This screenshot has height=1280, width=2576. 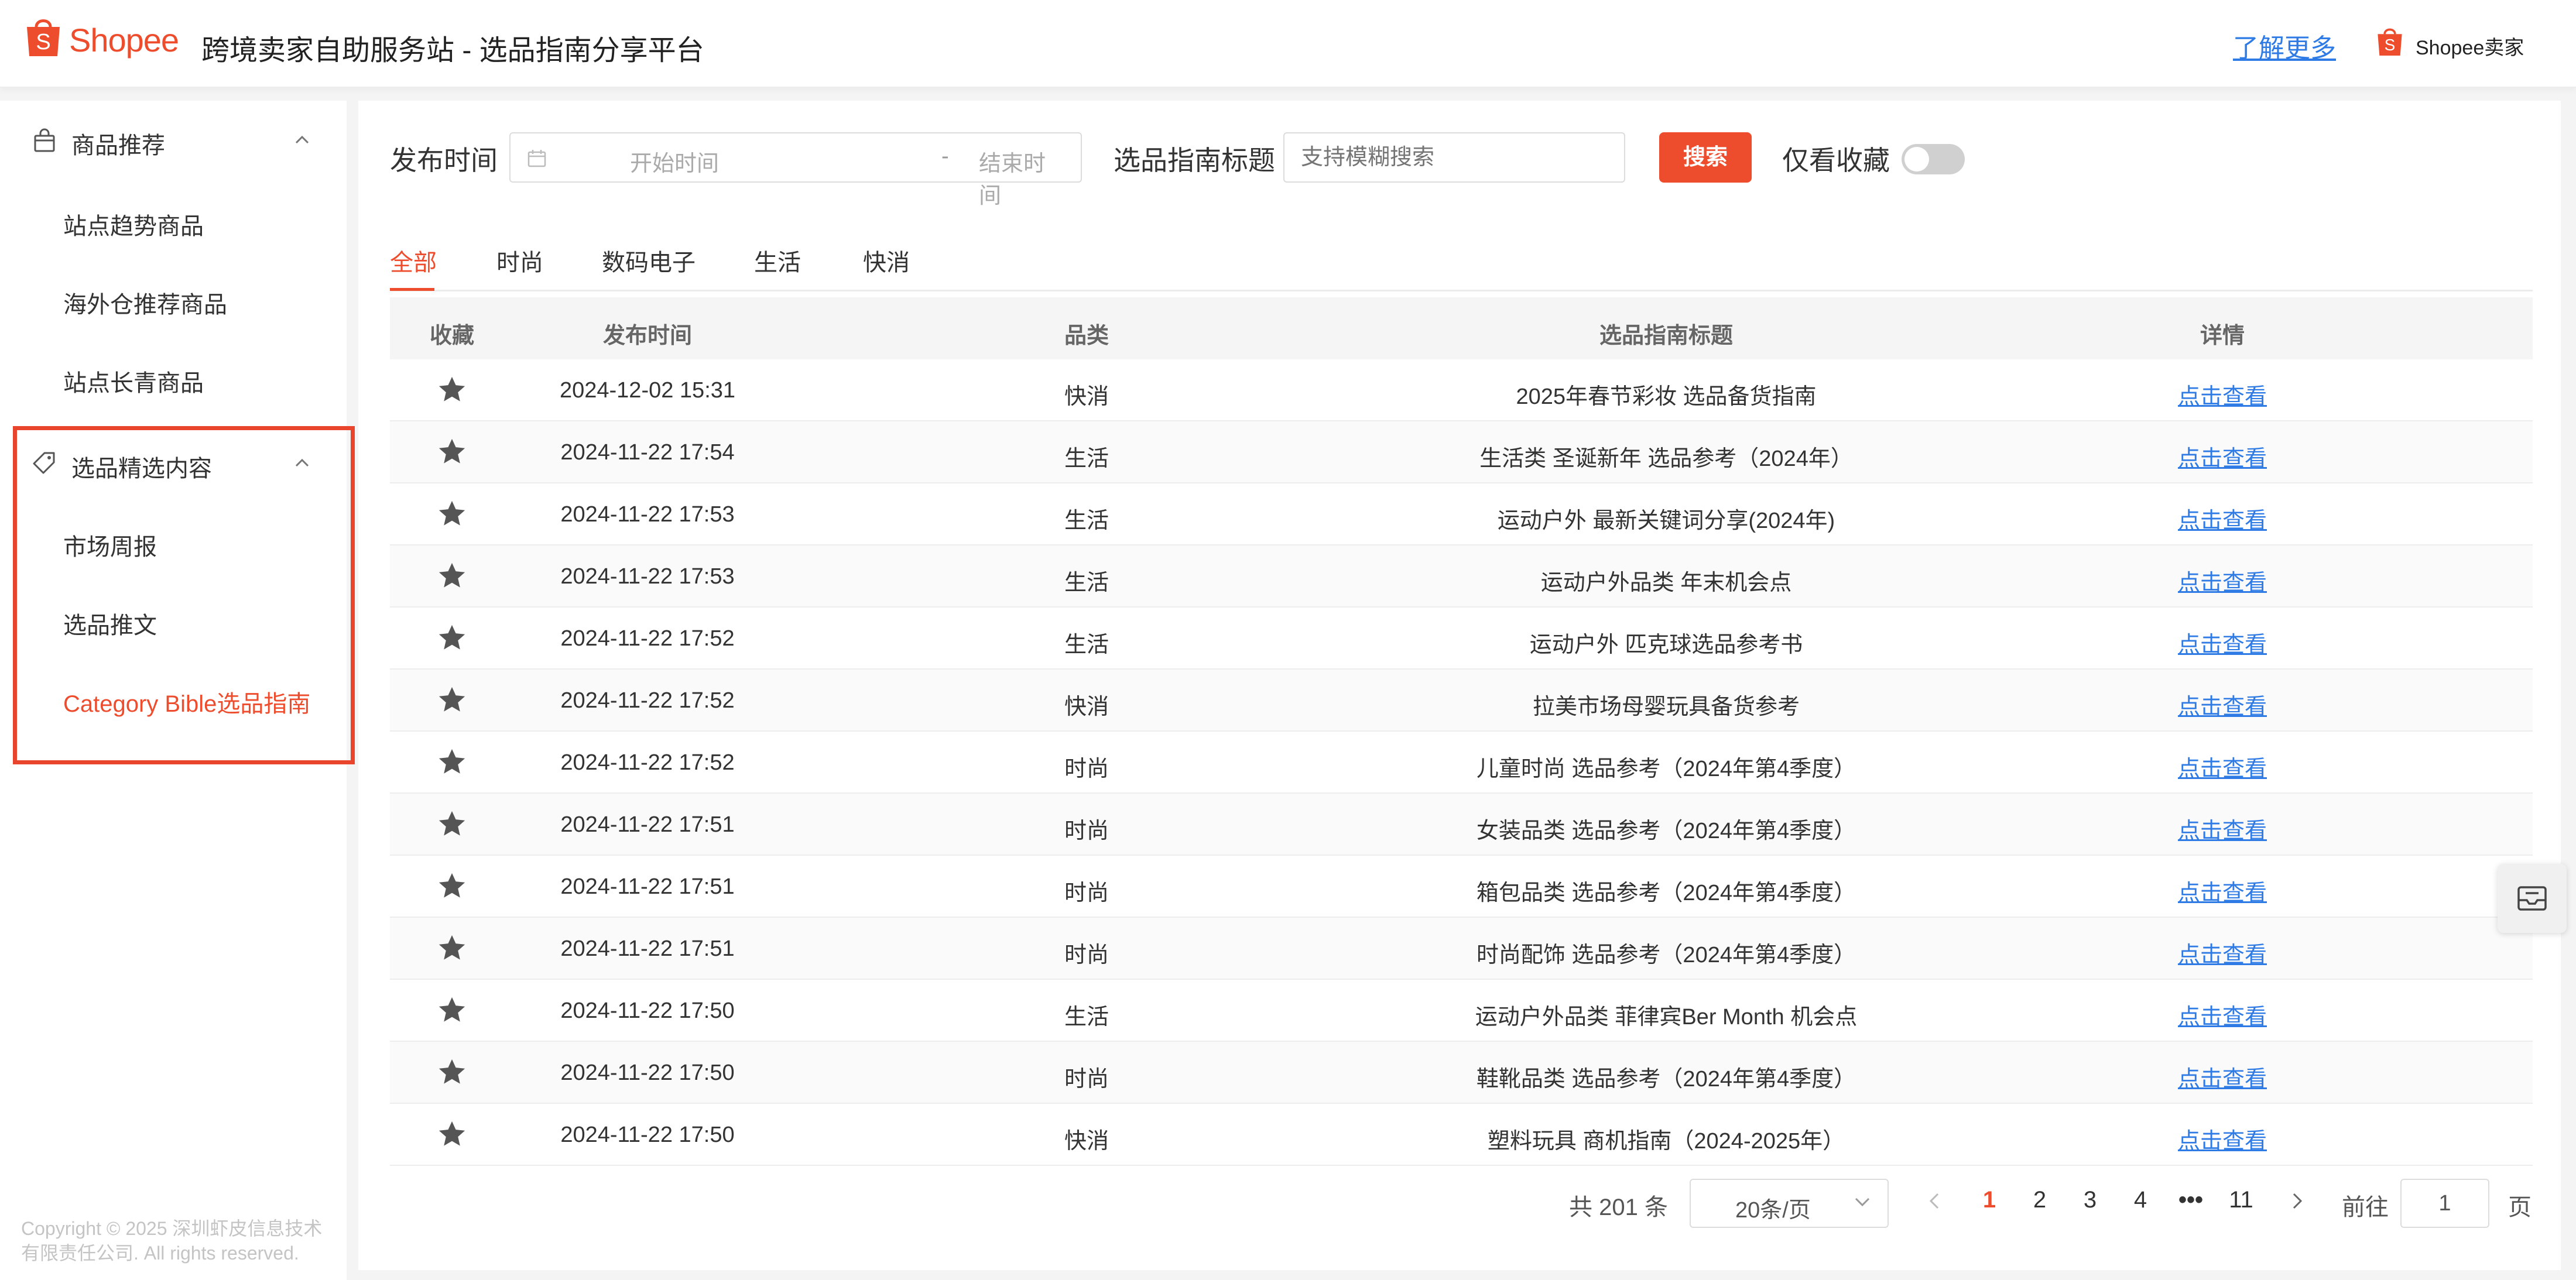 I want to click on learn-more-link: 了解更多, so click(x=2284, y=46).